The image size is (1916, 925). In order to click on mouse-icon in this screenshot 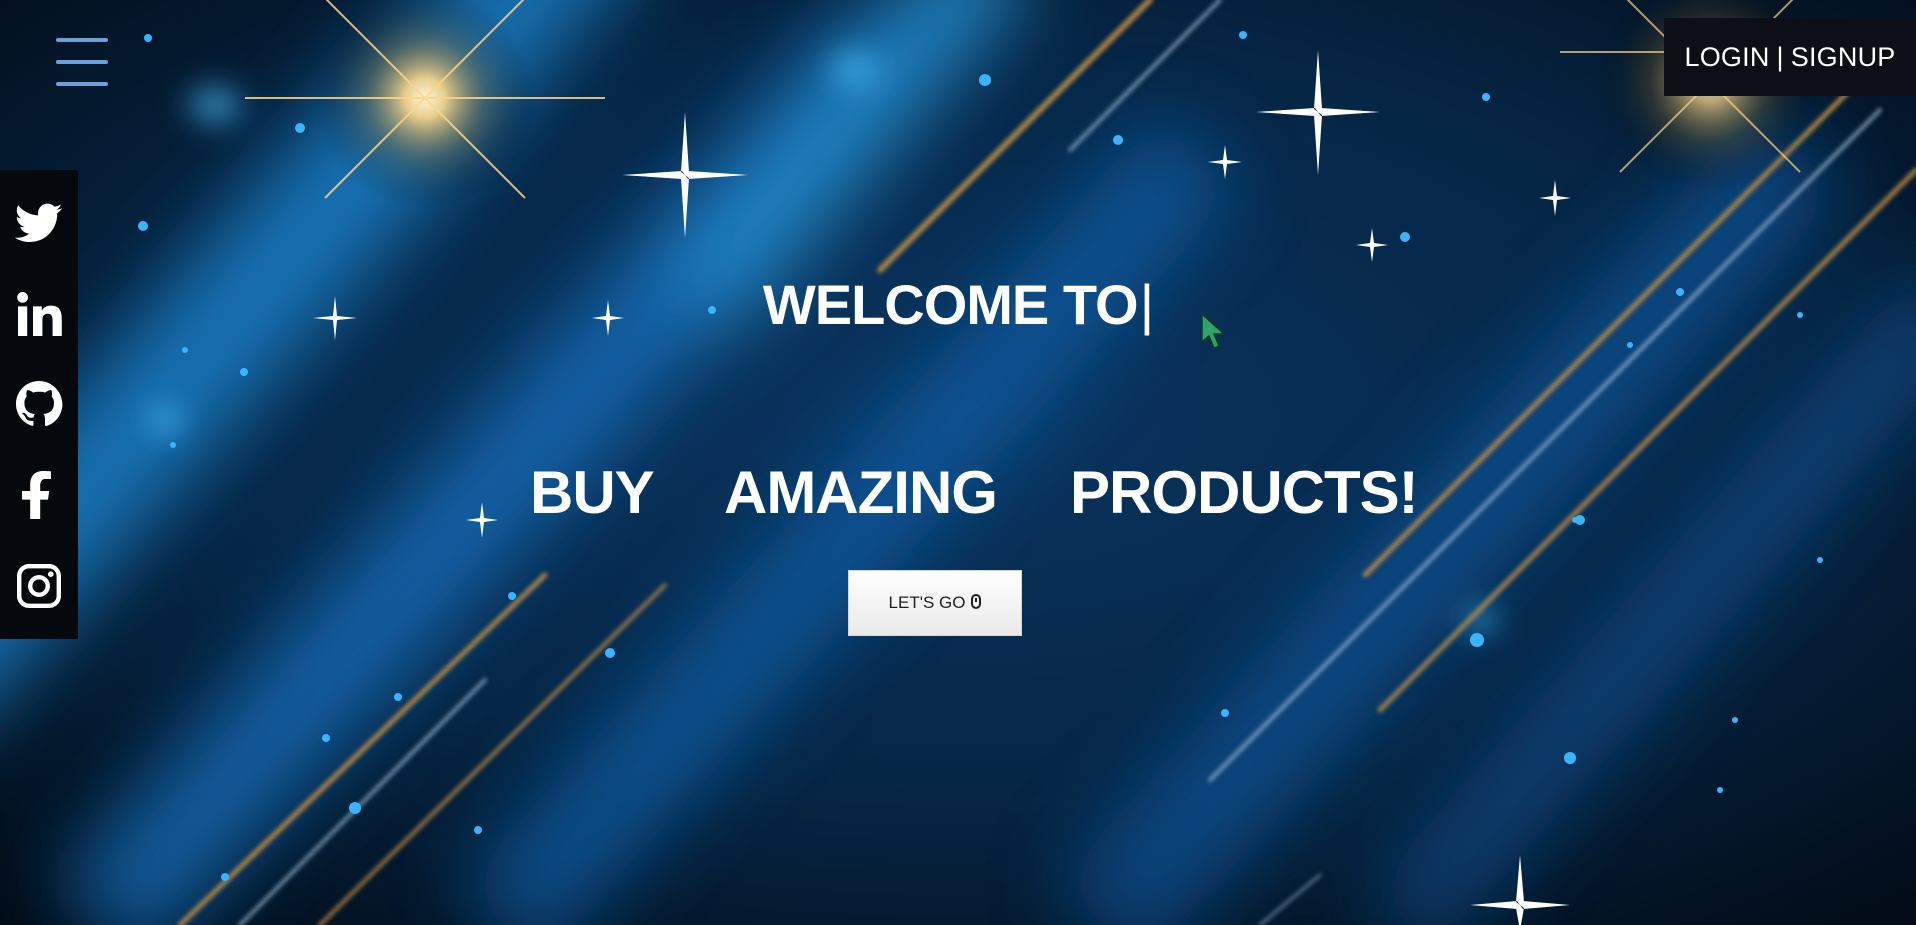, I will do `click(976, 601)`.